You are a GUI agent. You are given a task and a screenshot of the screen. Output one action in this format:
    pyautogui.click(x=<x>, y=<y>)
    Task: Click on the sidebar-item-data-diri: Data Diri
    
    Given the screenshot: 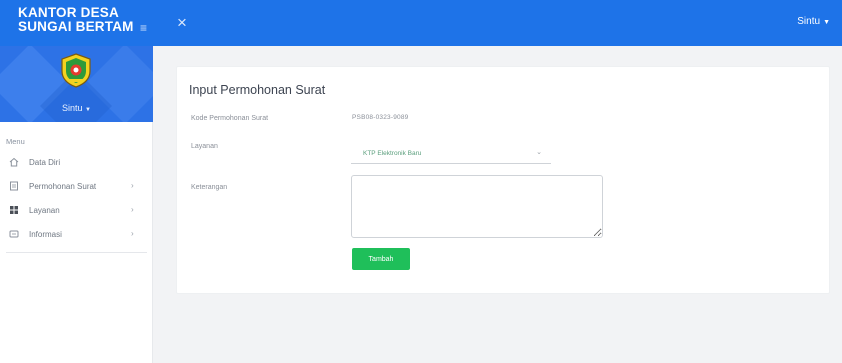 What is the action you would take?
    pyautogui.click(x=76, y=162)
    